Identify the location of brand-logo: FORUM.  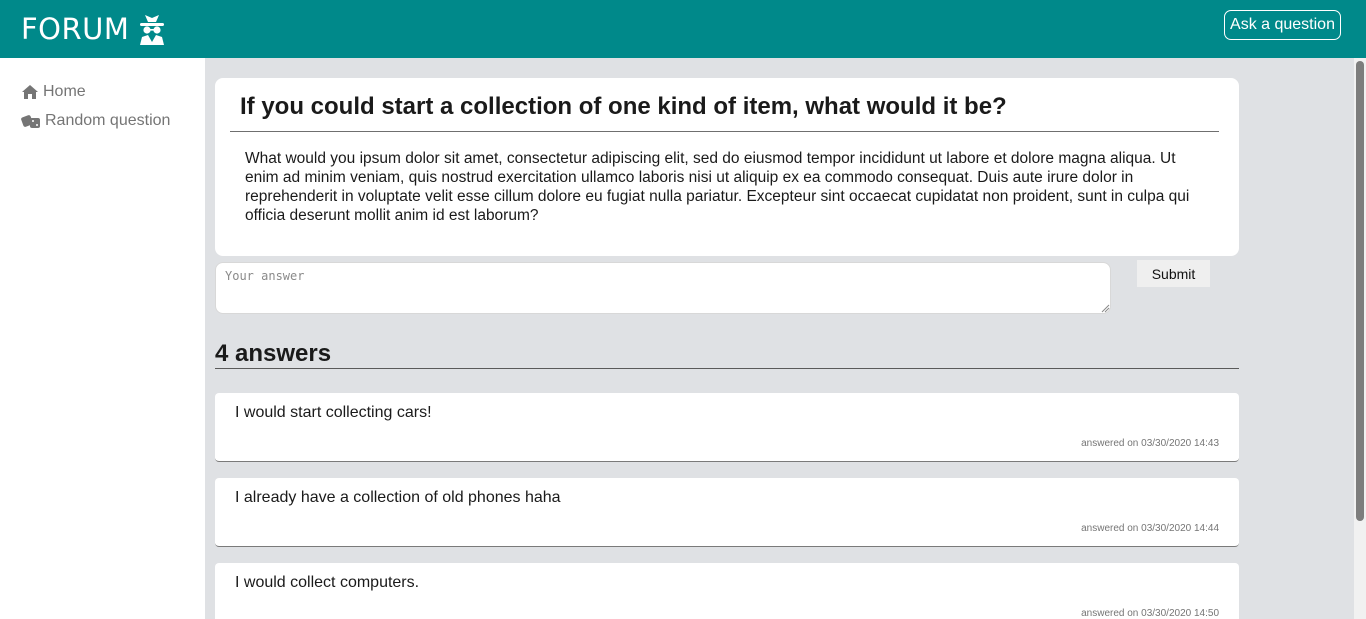
(94, 29).